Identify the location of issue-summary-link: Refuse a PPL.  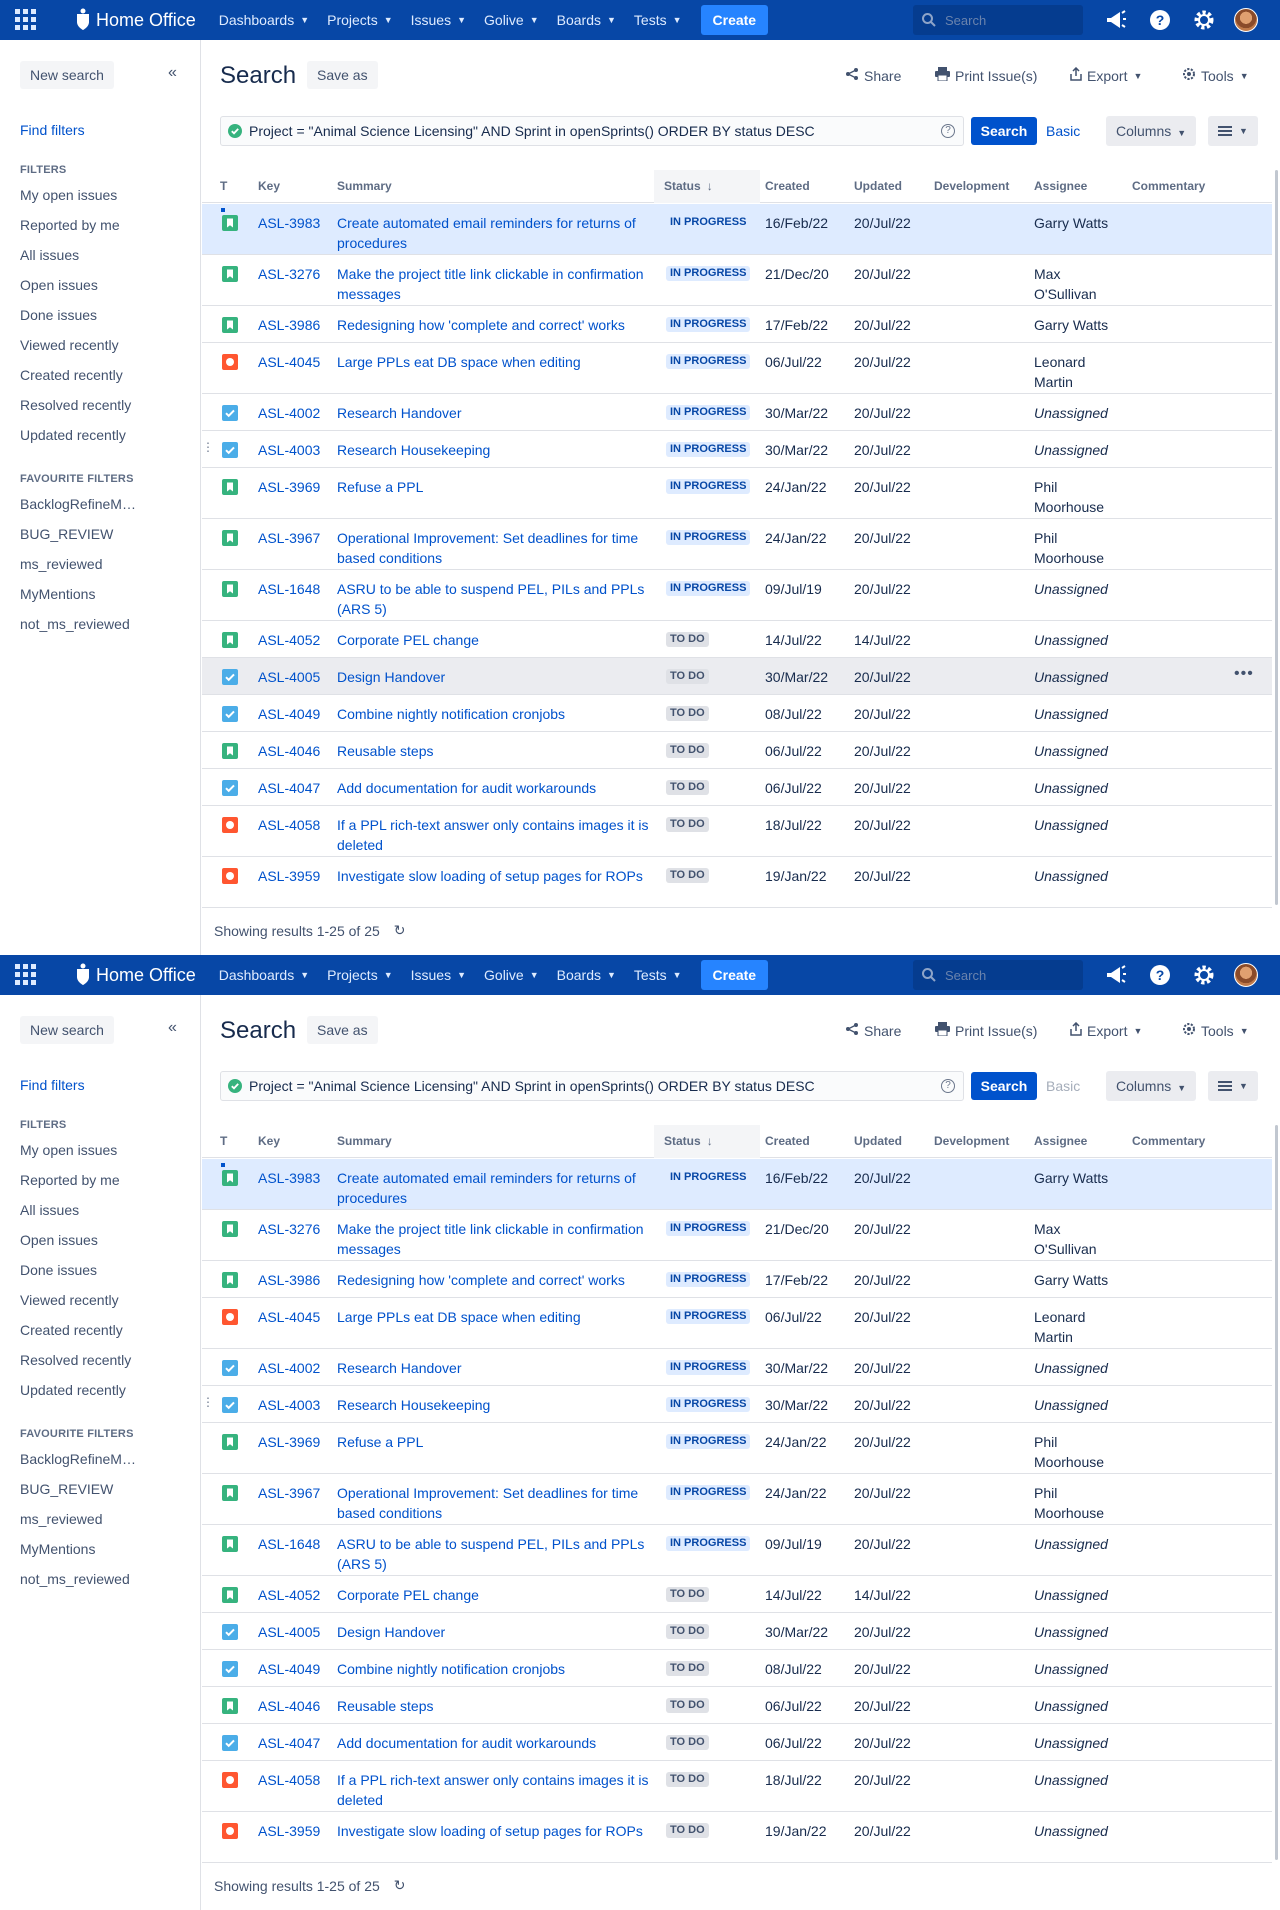
(497, 1442).